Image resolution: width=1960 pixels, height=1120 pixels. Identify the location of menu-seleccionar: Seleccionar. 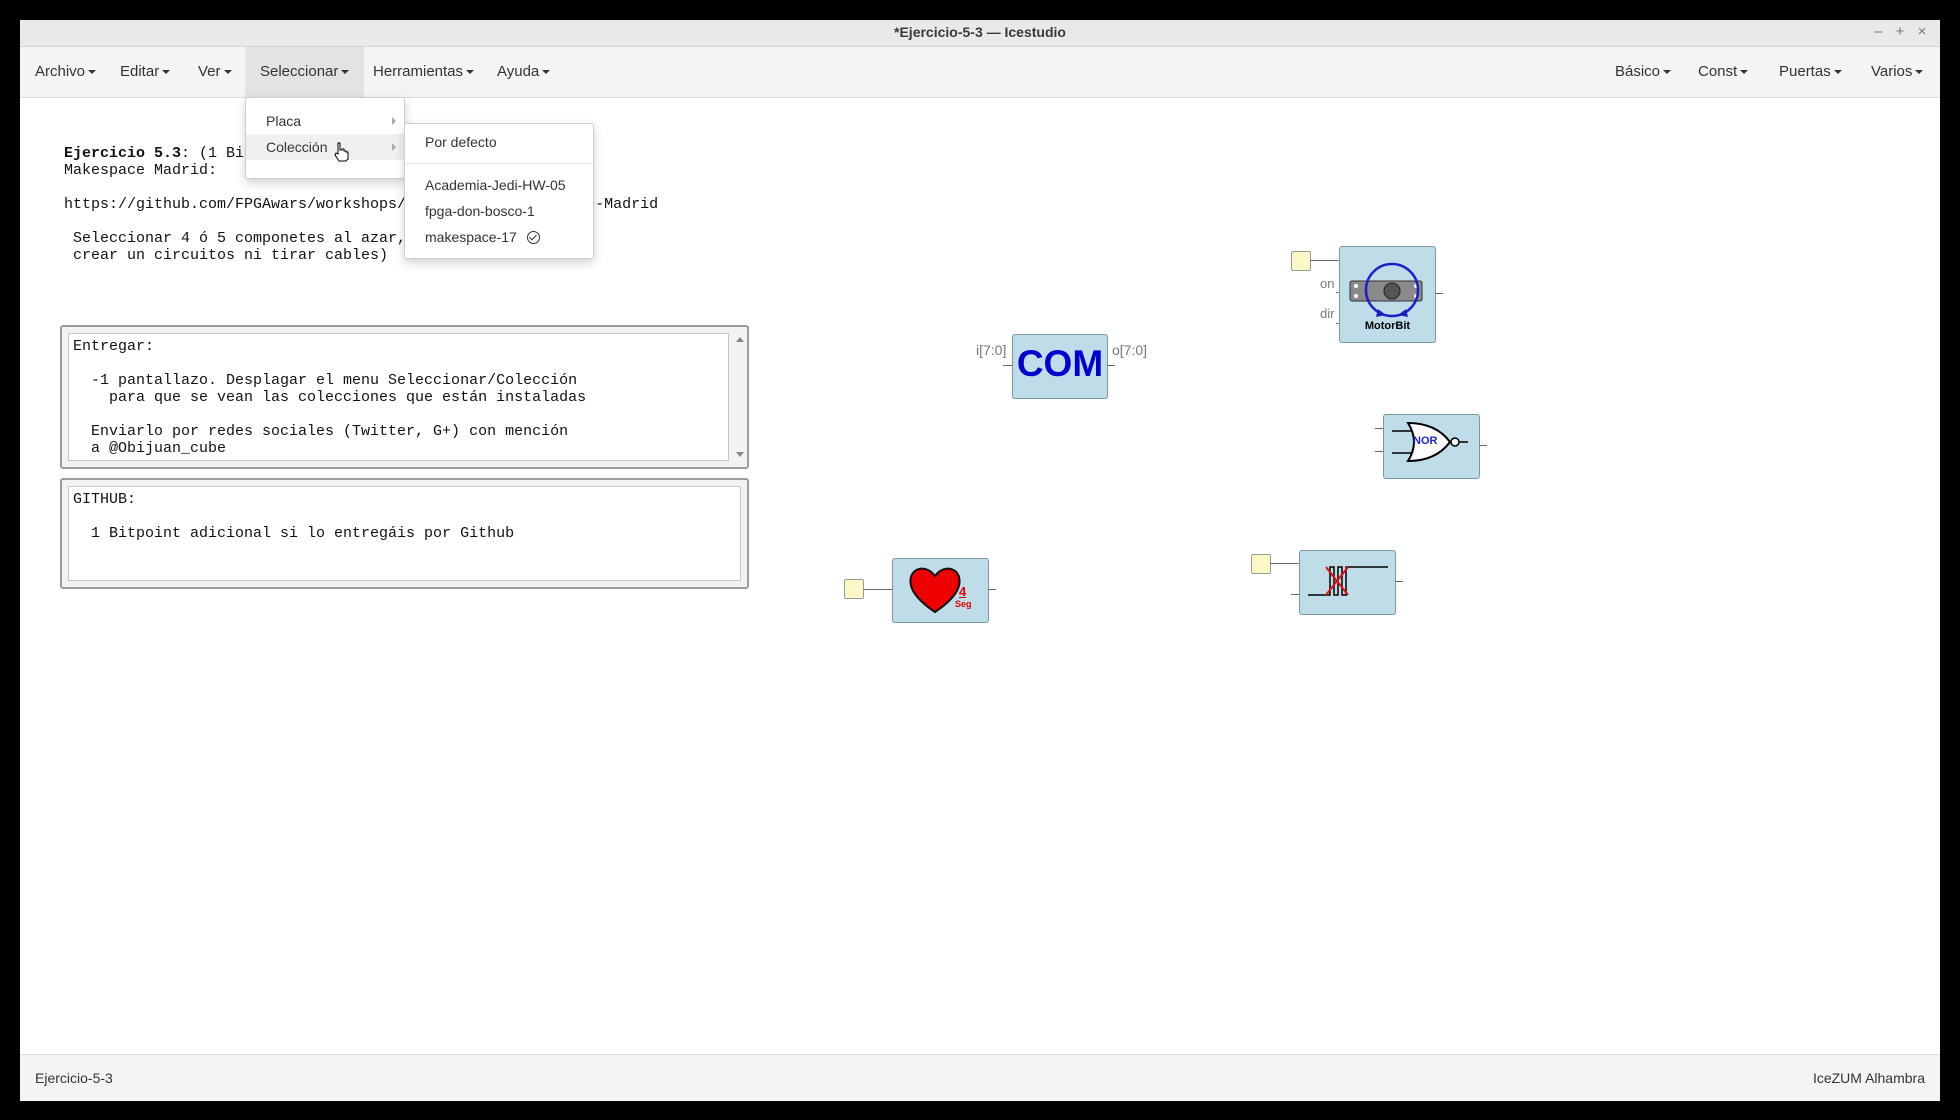
(305, 72).